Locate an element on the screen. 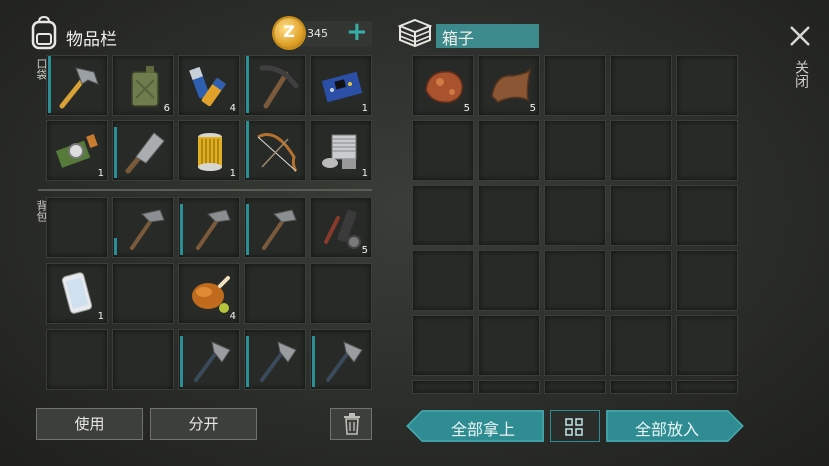  close-button: 关闭 is located at coordinates (799, 60).